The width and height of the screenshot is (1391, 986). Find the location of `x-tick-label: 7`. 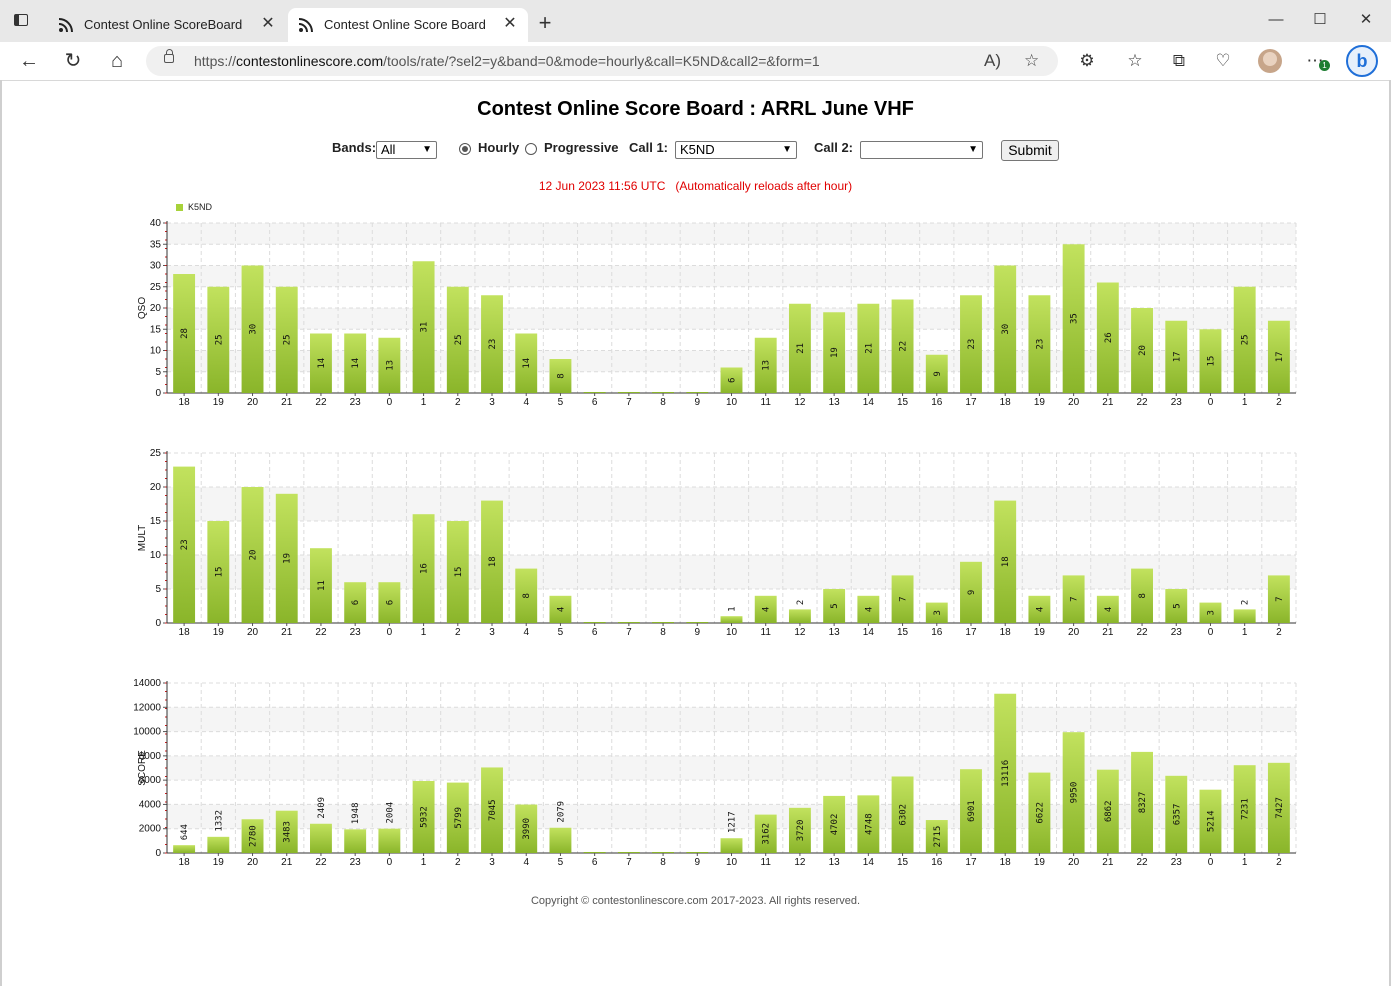

x-tick-label: 7 is located at coordinates (629, 862).